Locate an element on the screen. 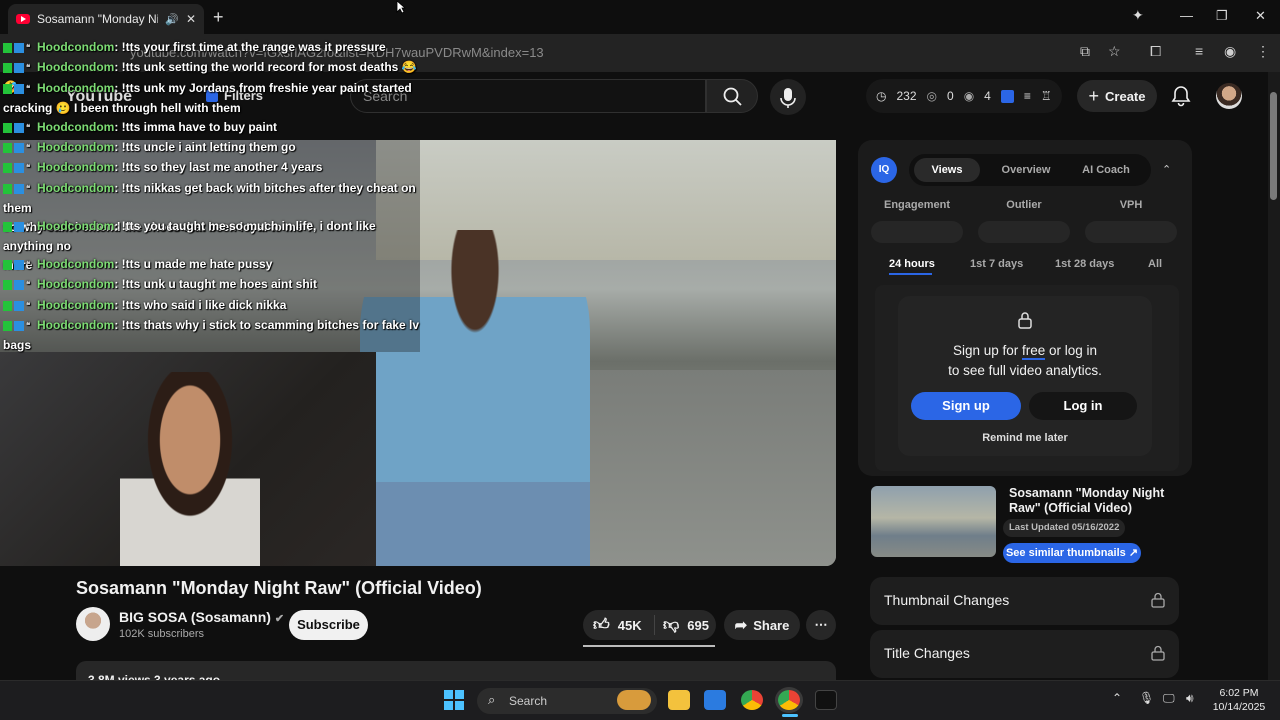 The width and height of the screenshot is (1280, 720). tray-chevron-icon: ⌃ is located at coordinates (1117, 698).